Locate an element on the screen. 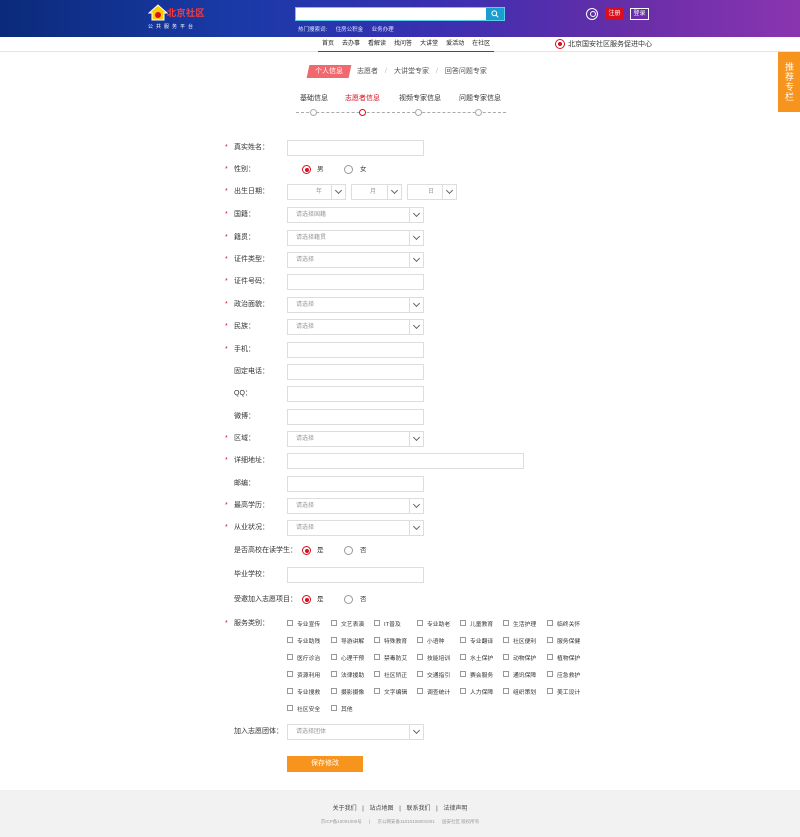  service-checkbox: 技能培训 is located at coordinates (433, 657).